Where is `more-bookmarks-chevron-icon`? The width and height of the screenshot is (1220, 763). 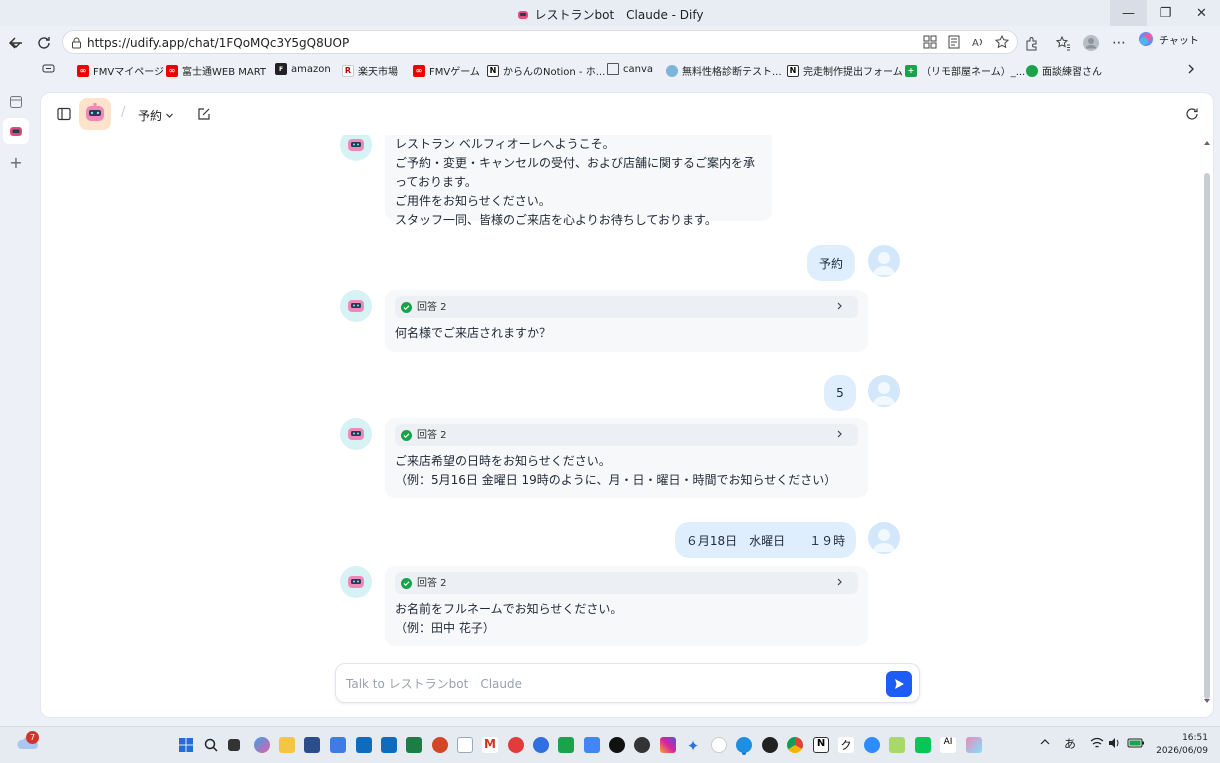
more-bookmarks-chevron-icon is located at coordinates (1191, 69).